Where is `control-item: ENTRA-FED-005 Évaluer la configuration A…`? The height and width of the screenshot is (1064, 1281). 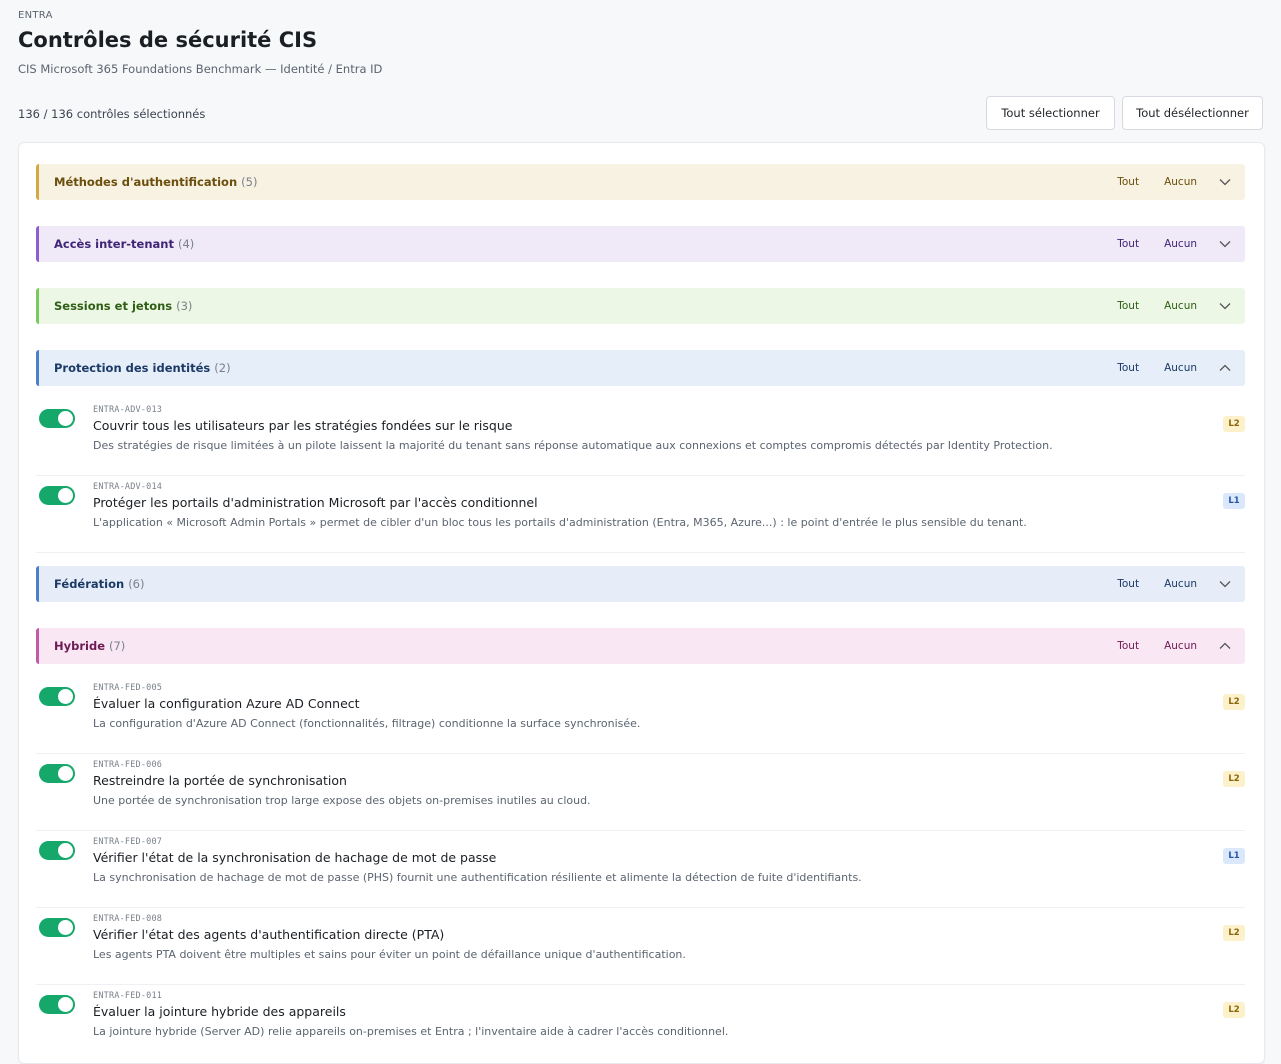 control-item: ENTRA-FED-005 Évaluer la configuration A… is located at coordinates (640, 715).